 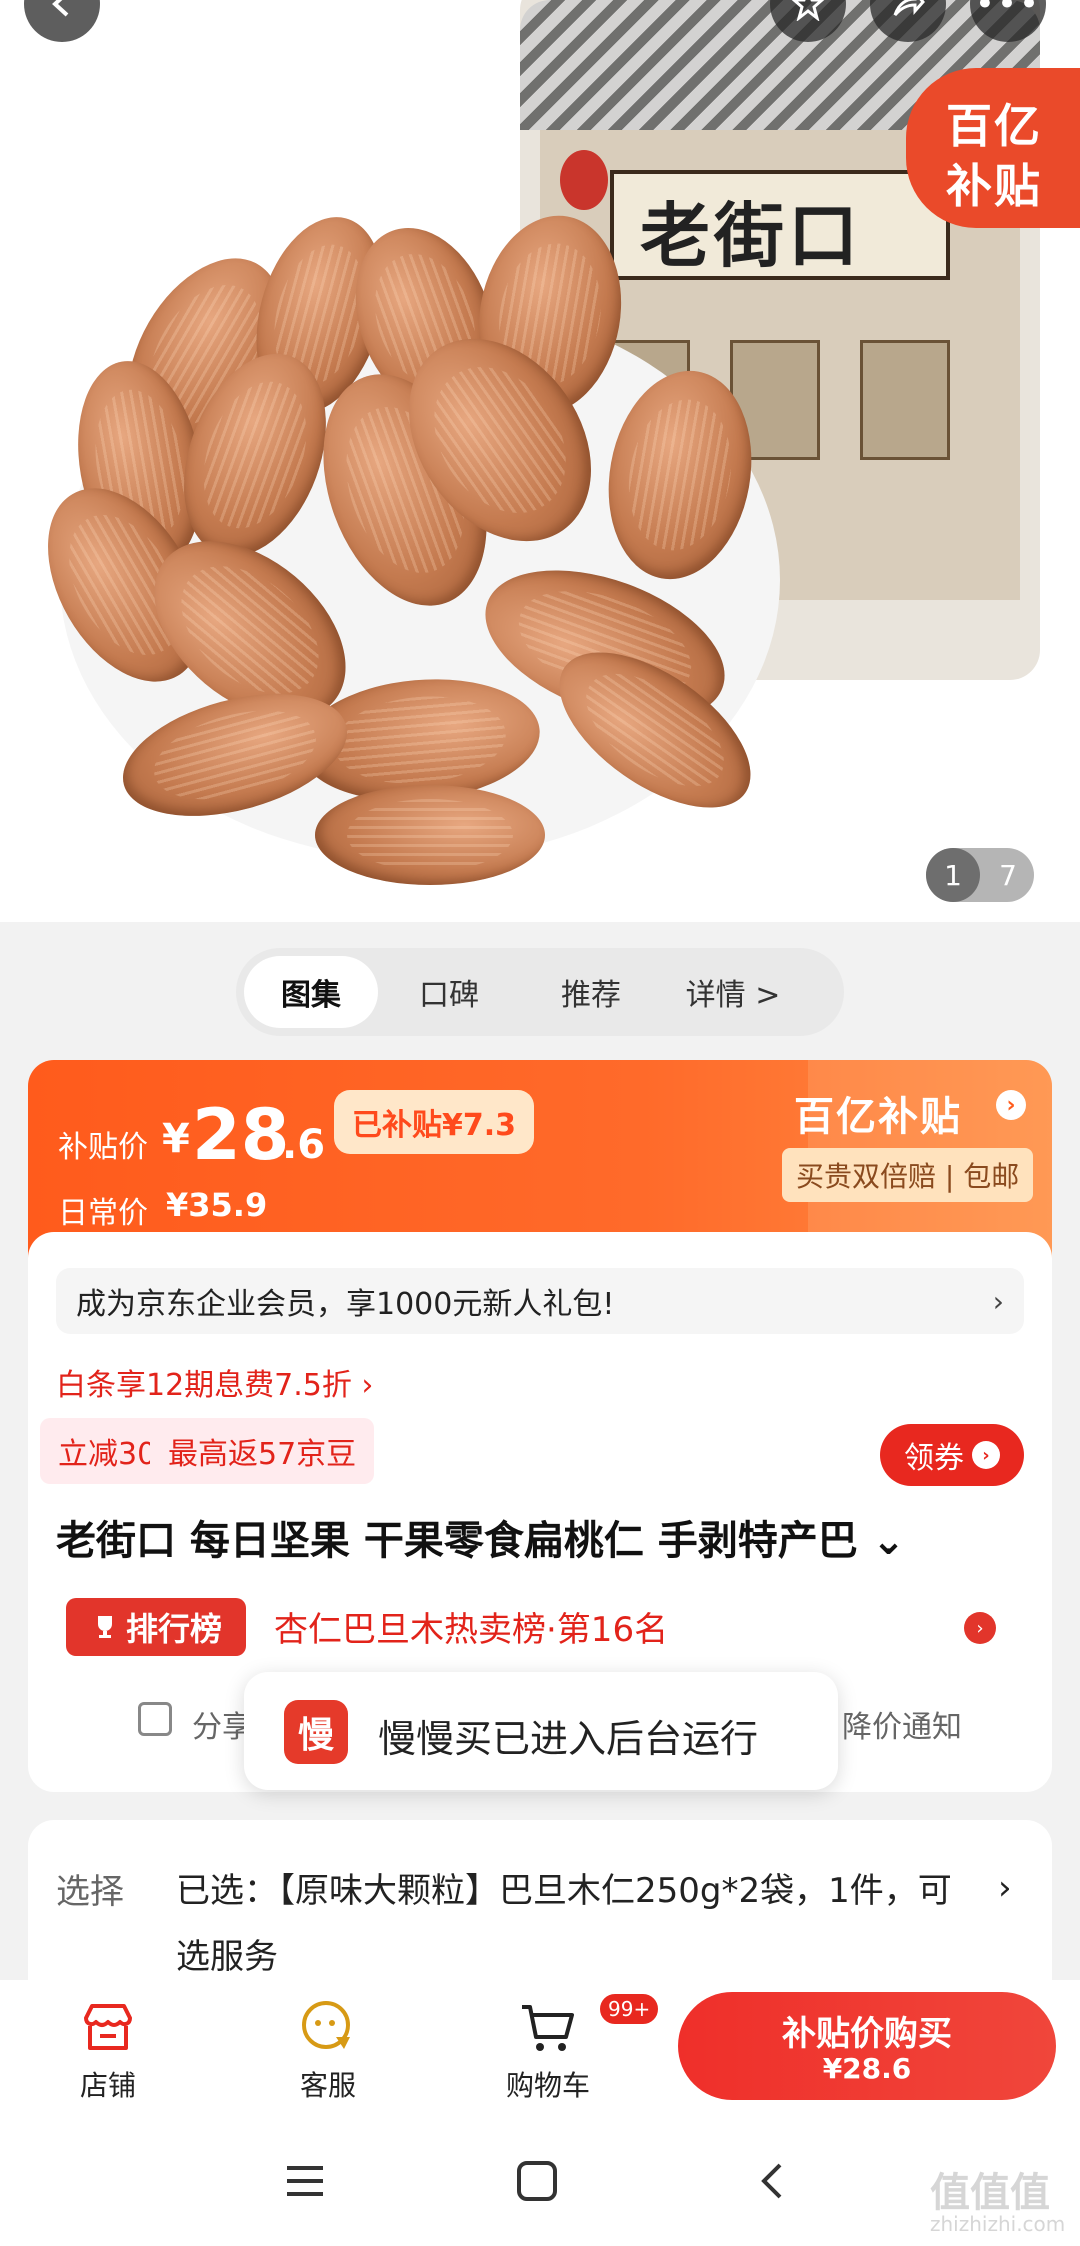 What do you see at coordinates (214, 1382) in the screenshot?
I see `baitiao-installment-link: 白条享12期息费7.5折 ›` at bounding box center [214, 1382].